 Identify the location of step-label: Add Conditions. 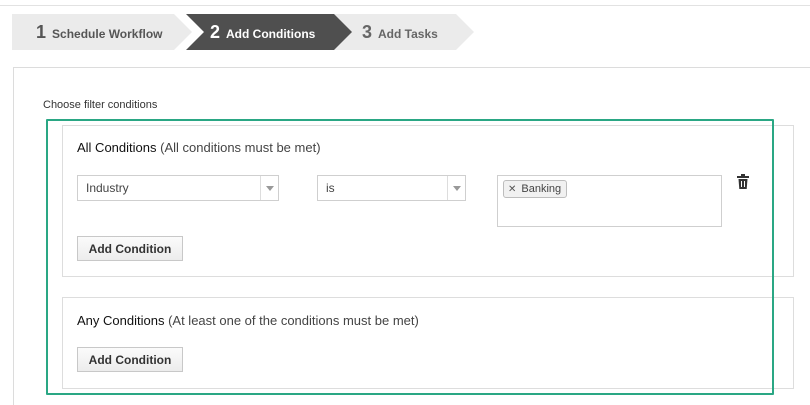
(271, 33).